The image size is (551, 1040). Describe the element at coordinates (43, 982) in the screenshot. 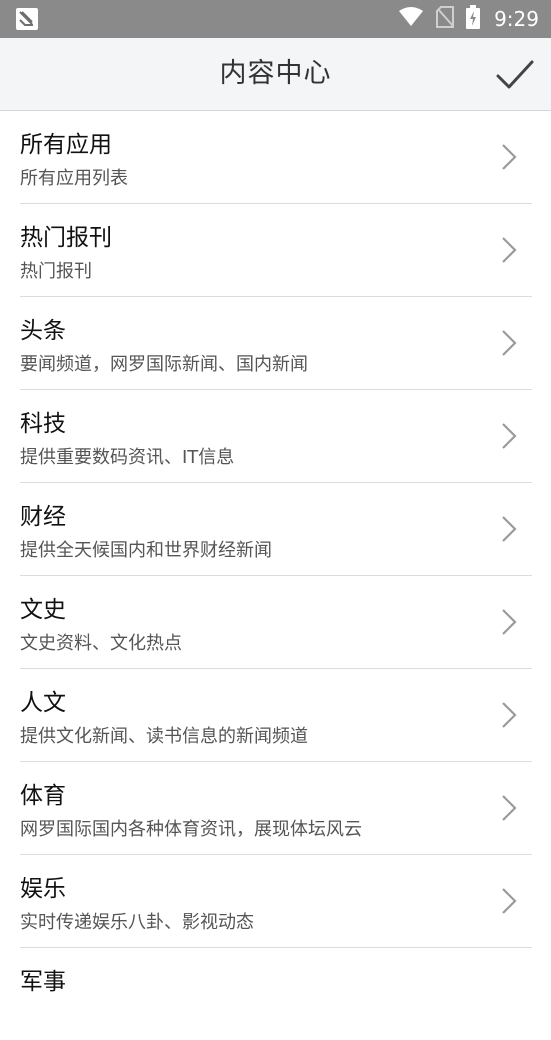

I see `item-title: 军事` at that location.